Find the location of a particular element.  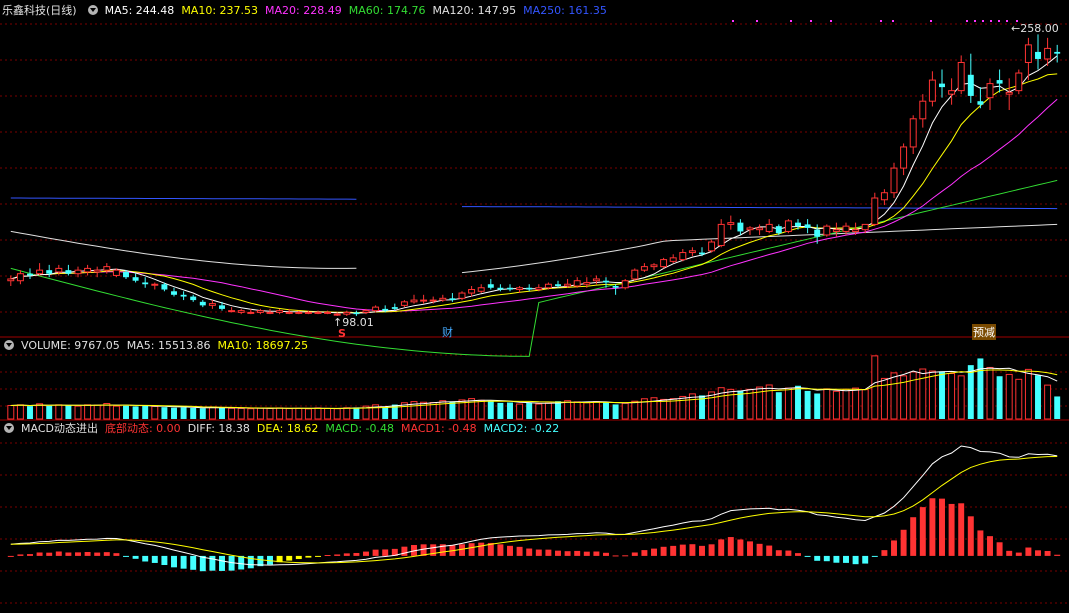

price-ma-item-5: MA250: 161.35 is located at coordinates (565, 10).